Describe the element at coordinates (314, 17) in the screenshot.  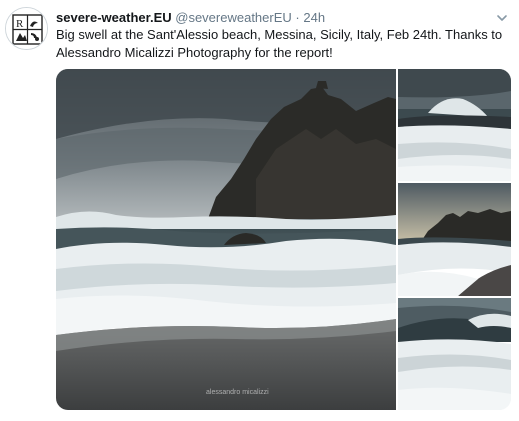
I see `timestamp: 24h` at that location.